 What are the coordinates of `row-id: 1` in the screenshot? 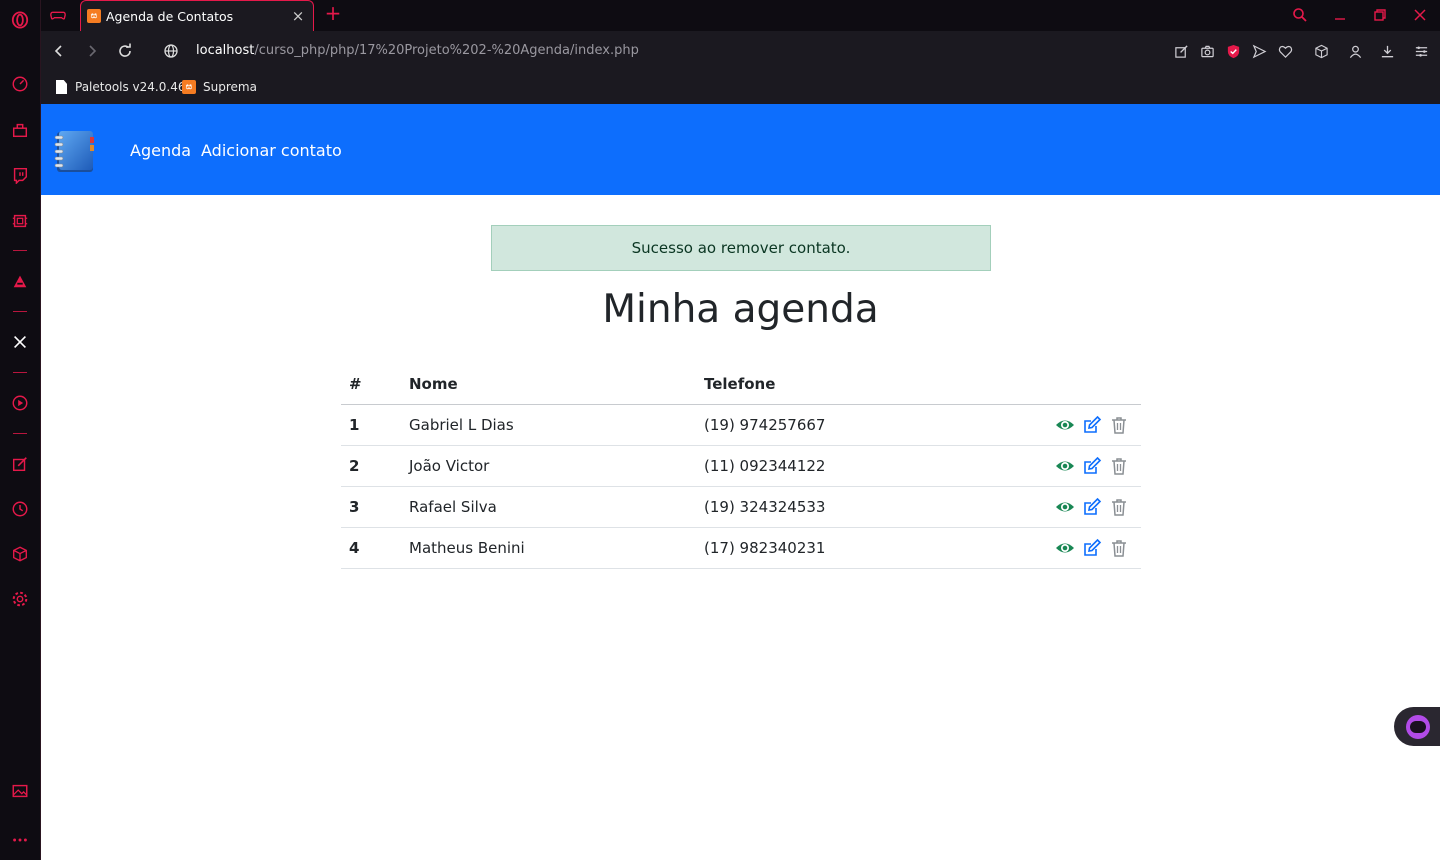 It's located at (354, 425).